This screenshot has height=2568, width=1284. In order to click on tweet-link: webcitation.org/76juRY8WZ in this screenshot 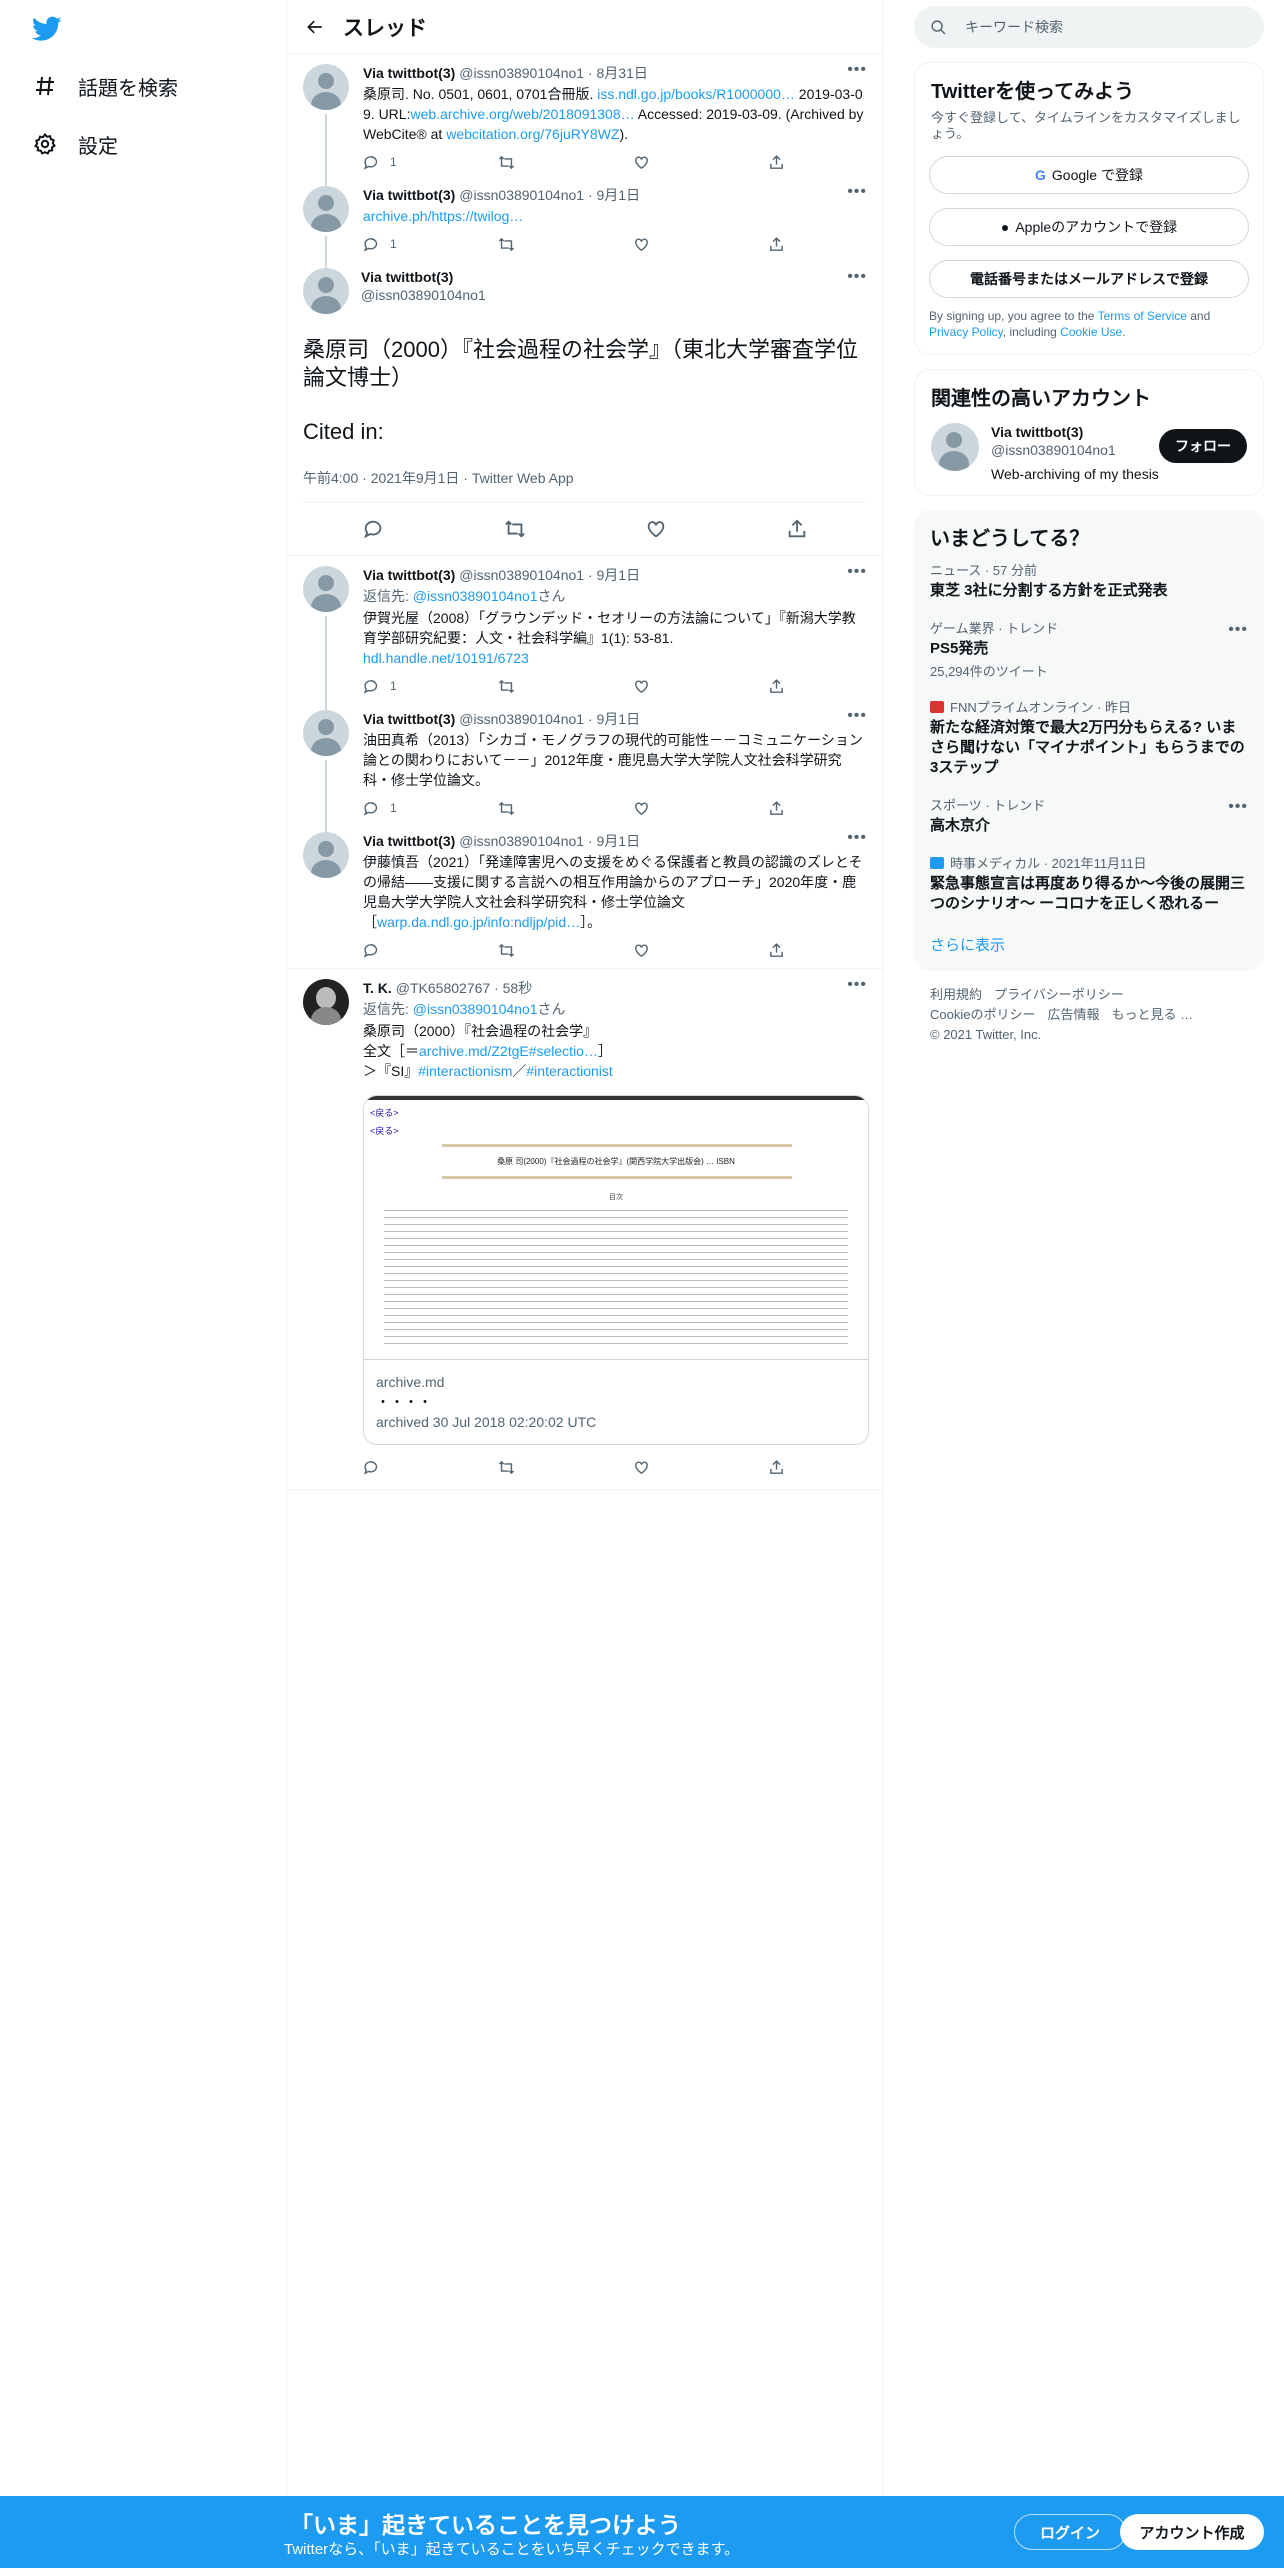, I will do `click(532, 134)`.